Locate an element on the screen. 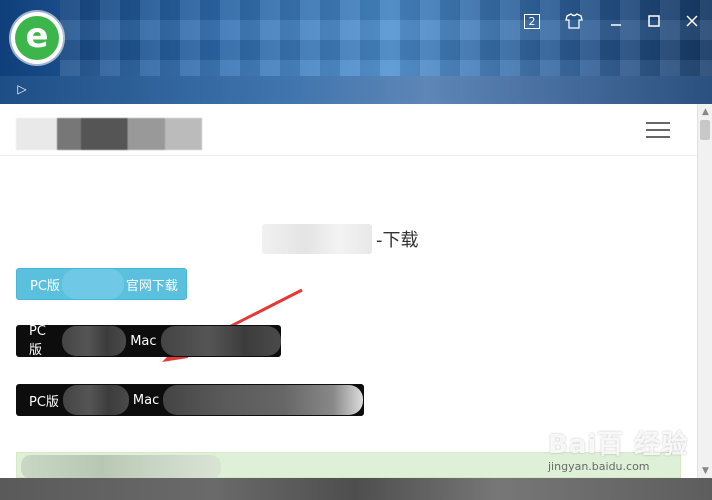 Image resolution: width=712 pixels, height=500 pixels. close-icon is located at coordinates (692, 21).